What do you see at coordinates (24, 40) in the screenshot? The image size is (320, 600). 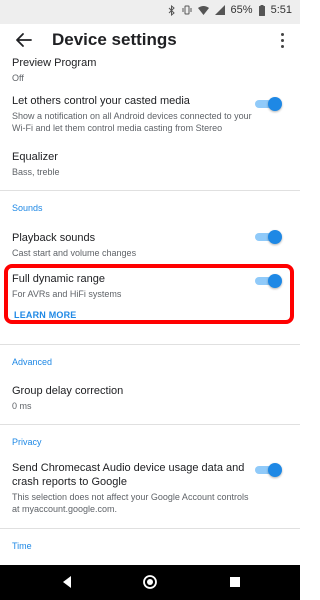 I see `back-arrow-icon` at bounding box center [24, 40].